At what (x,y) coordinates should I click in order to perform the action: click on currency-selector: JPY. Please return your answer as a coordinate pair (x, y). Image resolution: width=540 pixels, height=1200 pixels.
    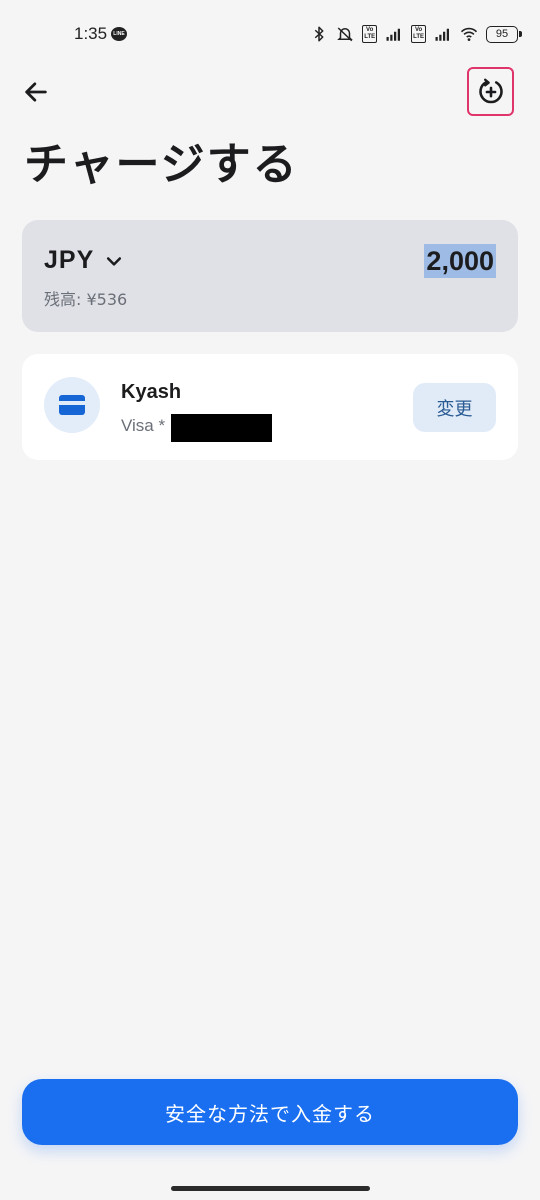
    Looking at the image, I should click on (84, 260).